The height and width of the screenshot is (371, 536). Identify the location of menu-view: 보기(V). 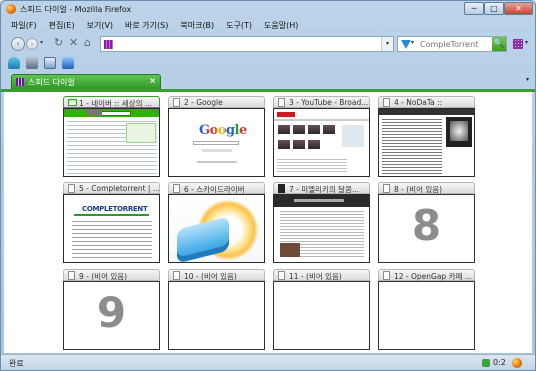
(100, 26).